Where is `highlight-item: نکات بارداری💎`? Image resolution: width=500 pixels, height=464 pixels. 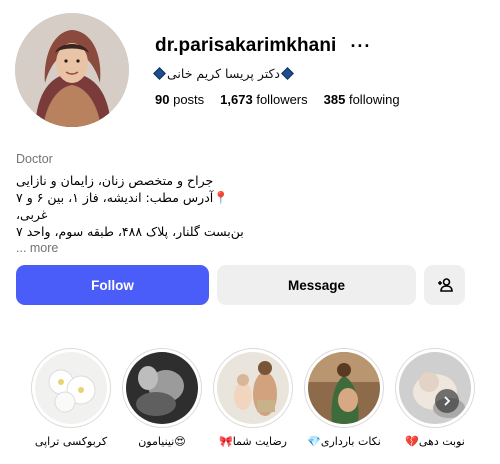 highlight-item: نکات بارداری💎 is located at coordinates (344, 398).